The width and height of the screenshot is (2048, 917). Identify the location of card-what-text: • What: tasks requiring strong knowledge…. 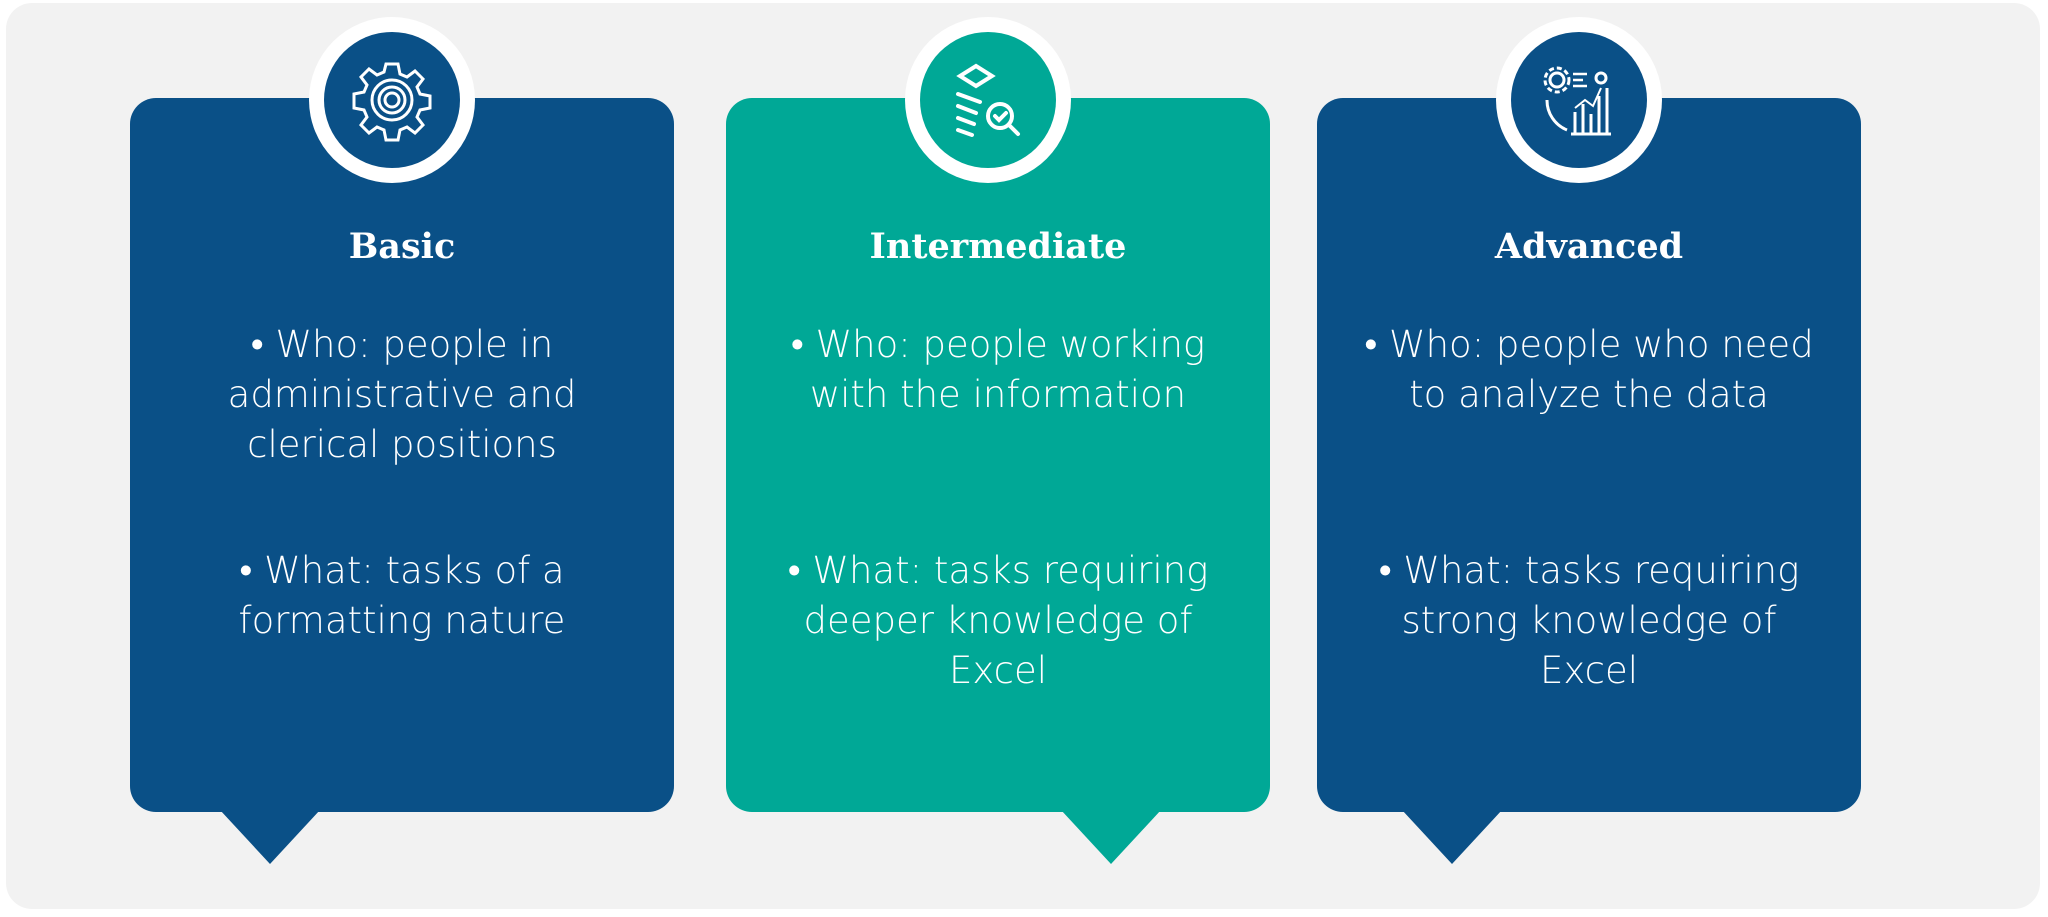
(1589, 620).